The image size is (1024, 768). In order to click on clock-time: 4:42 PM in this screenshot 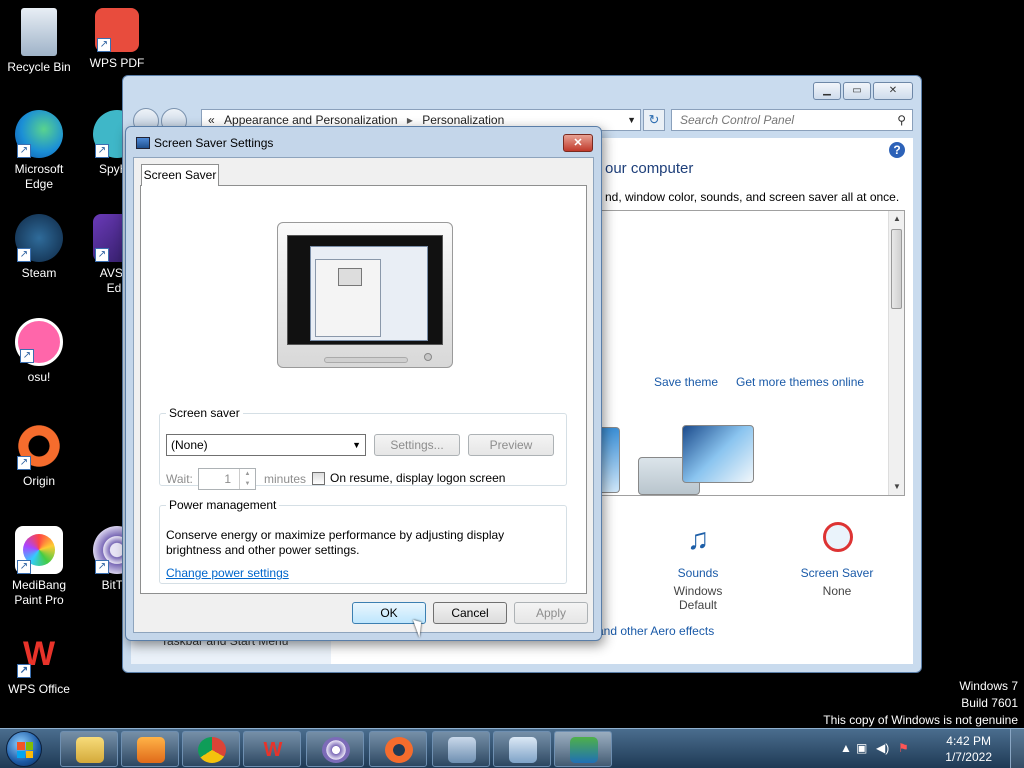, I will do `click(968, 741)`.